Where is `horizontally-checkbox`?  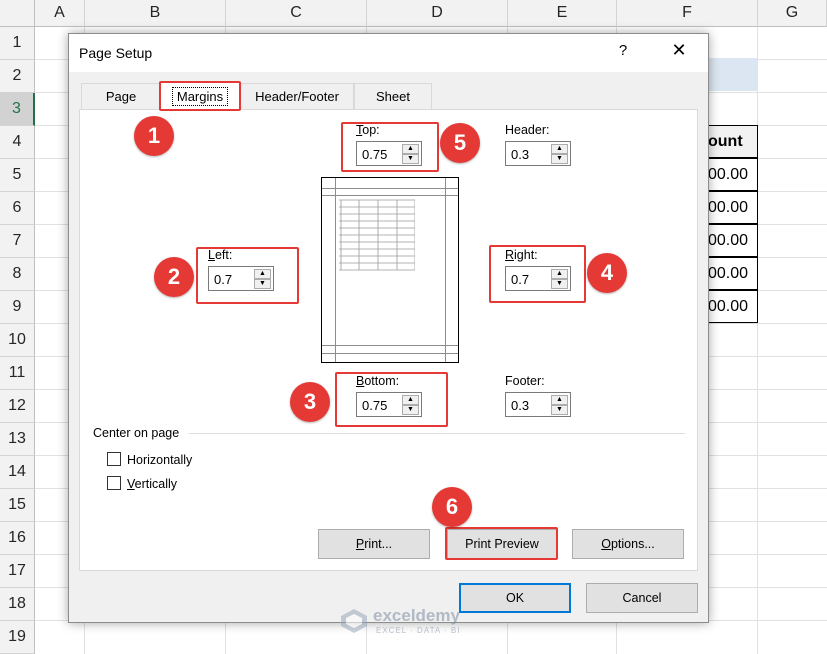
horizontally-checkbox is located at coordinates (114, 459).